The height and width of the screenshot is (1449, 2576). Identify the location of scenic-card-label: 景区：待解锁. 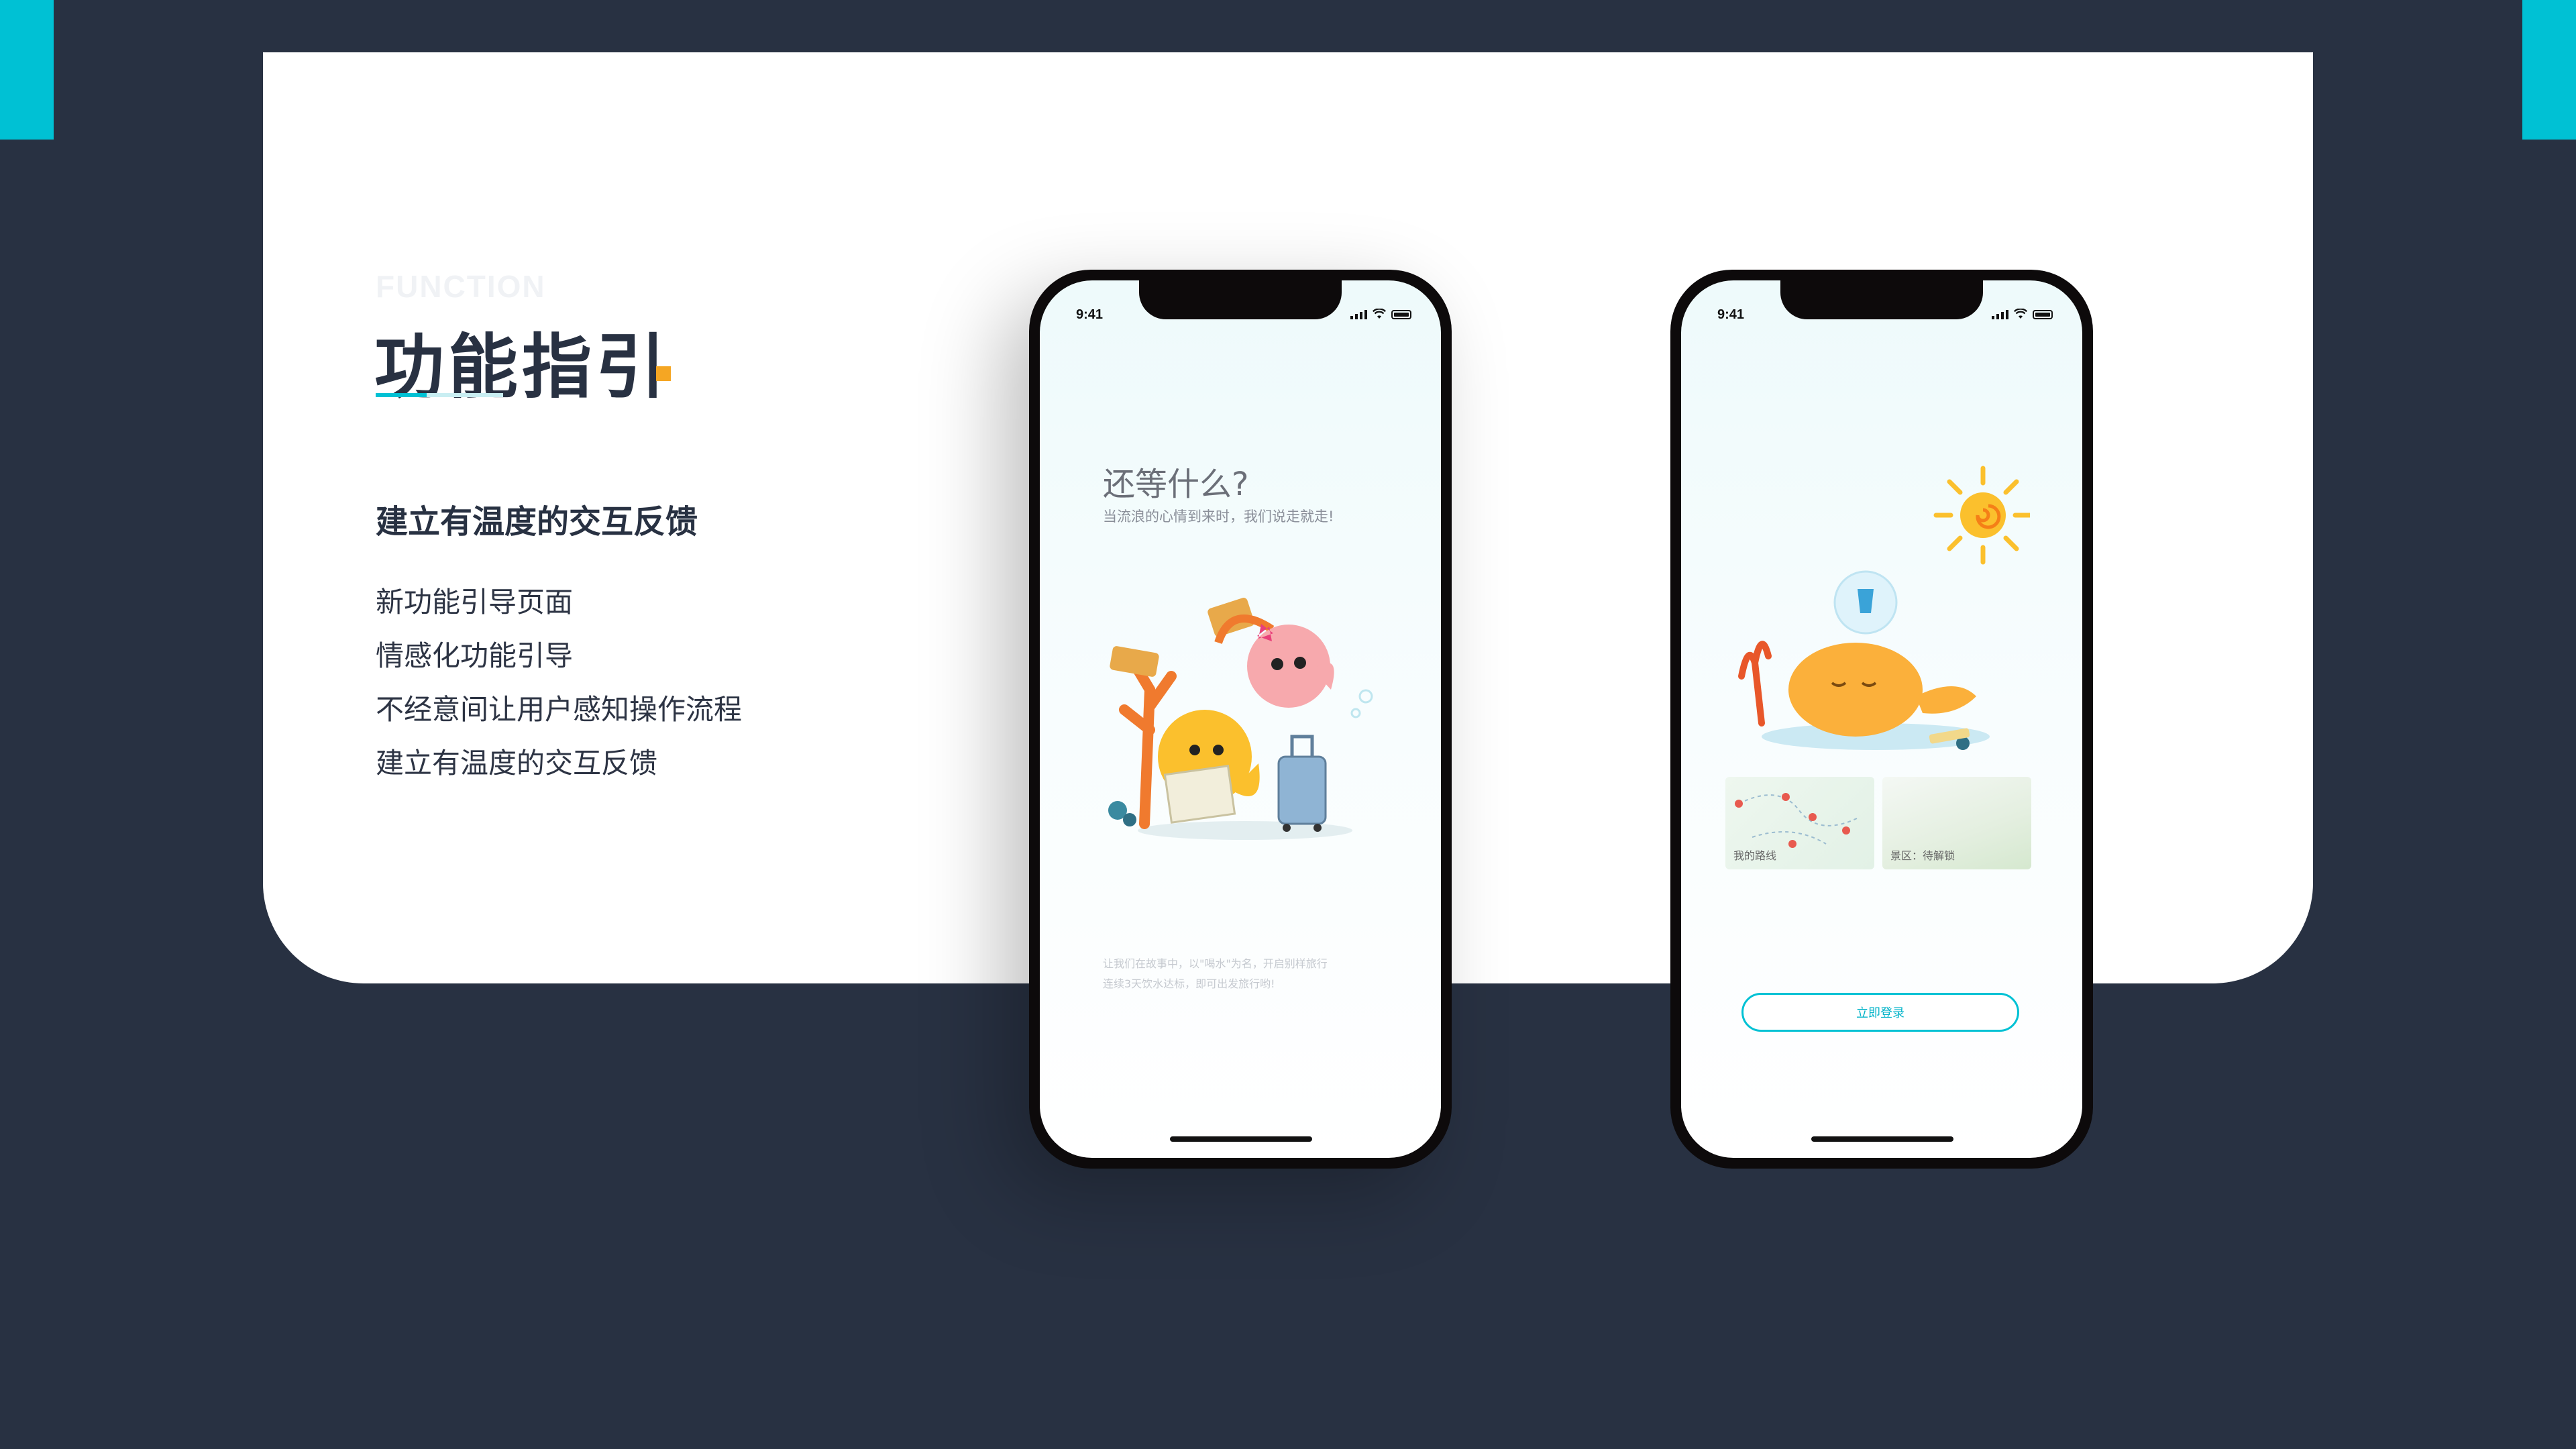
(1922, 855).